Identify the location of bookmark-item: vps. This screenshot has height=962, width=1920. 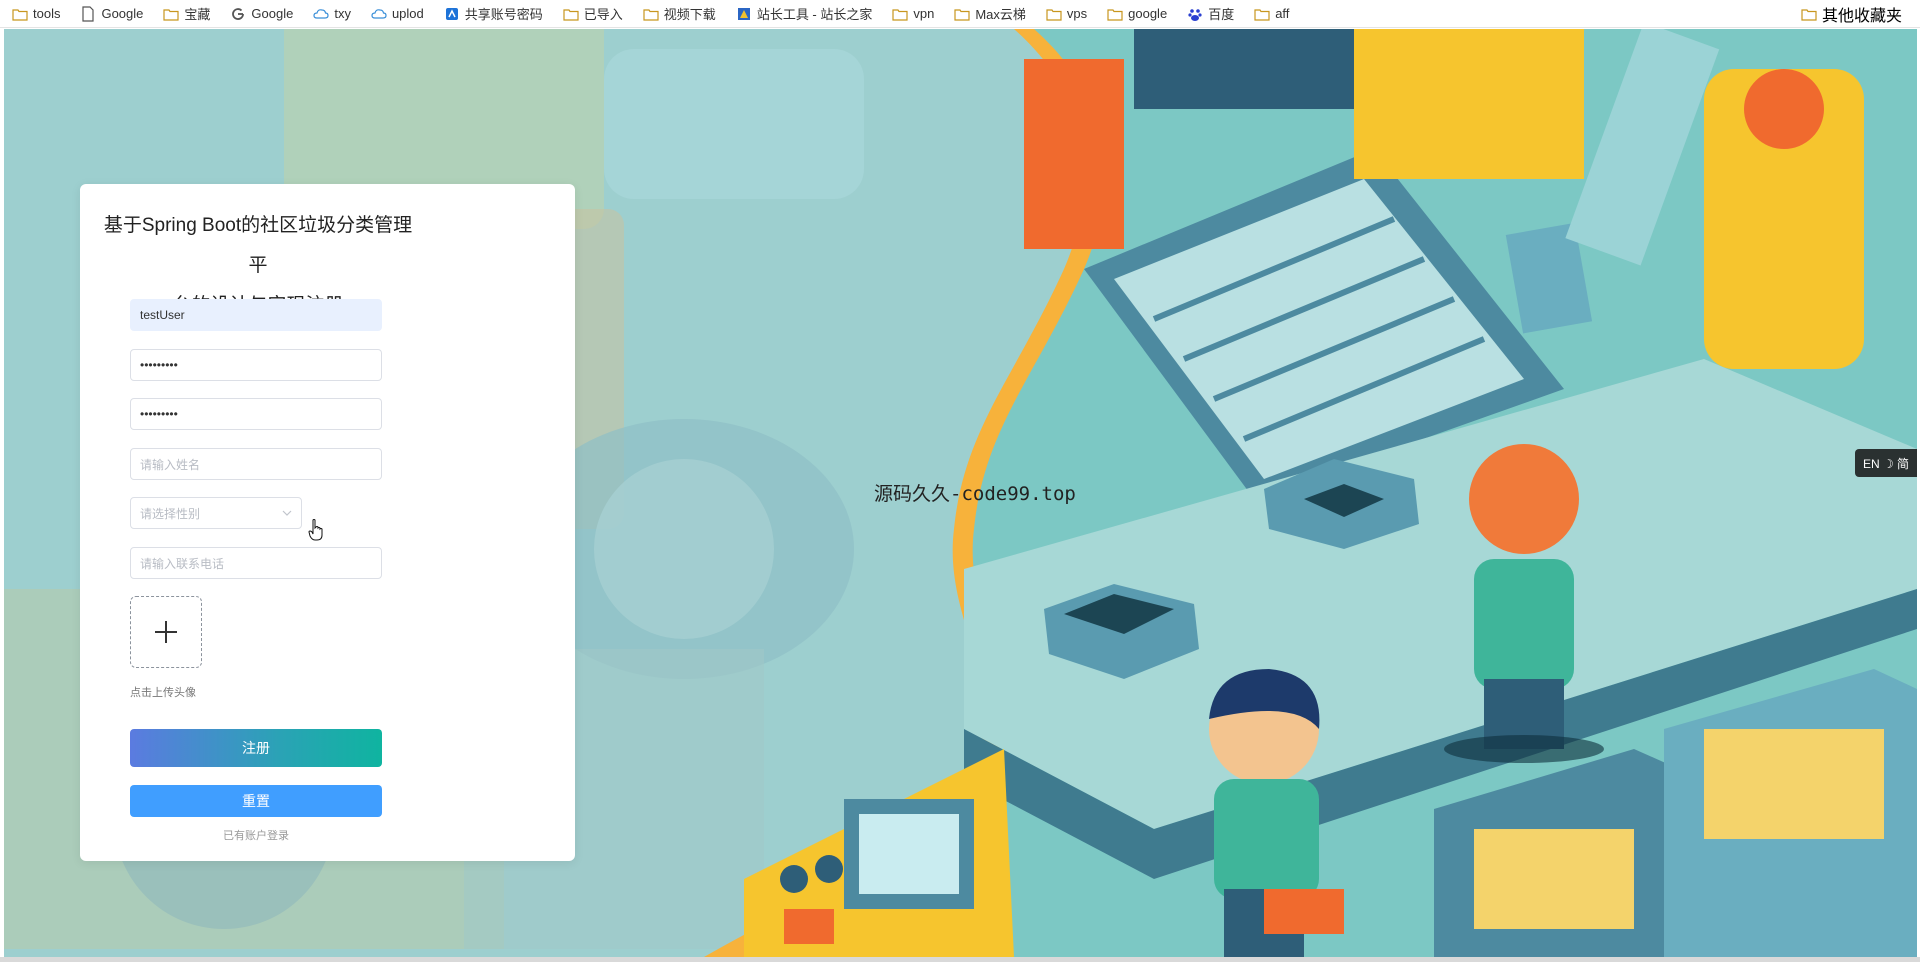
(1064, 14).